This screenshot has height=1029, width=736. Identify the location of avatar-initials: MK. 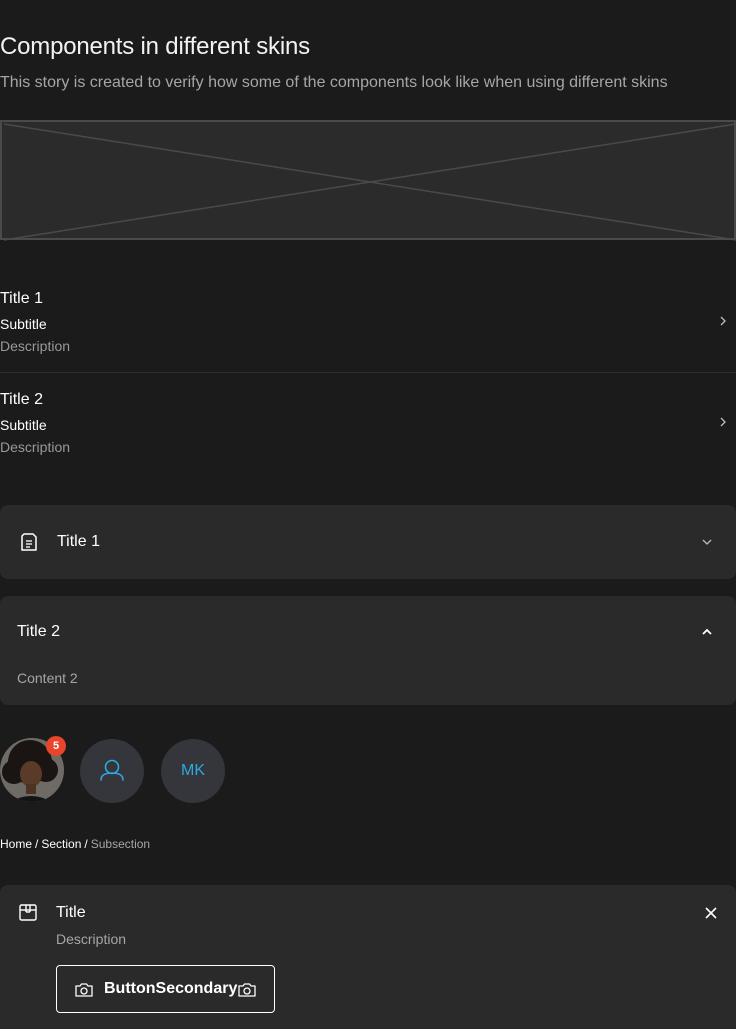
(193, 771).